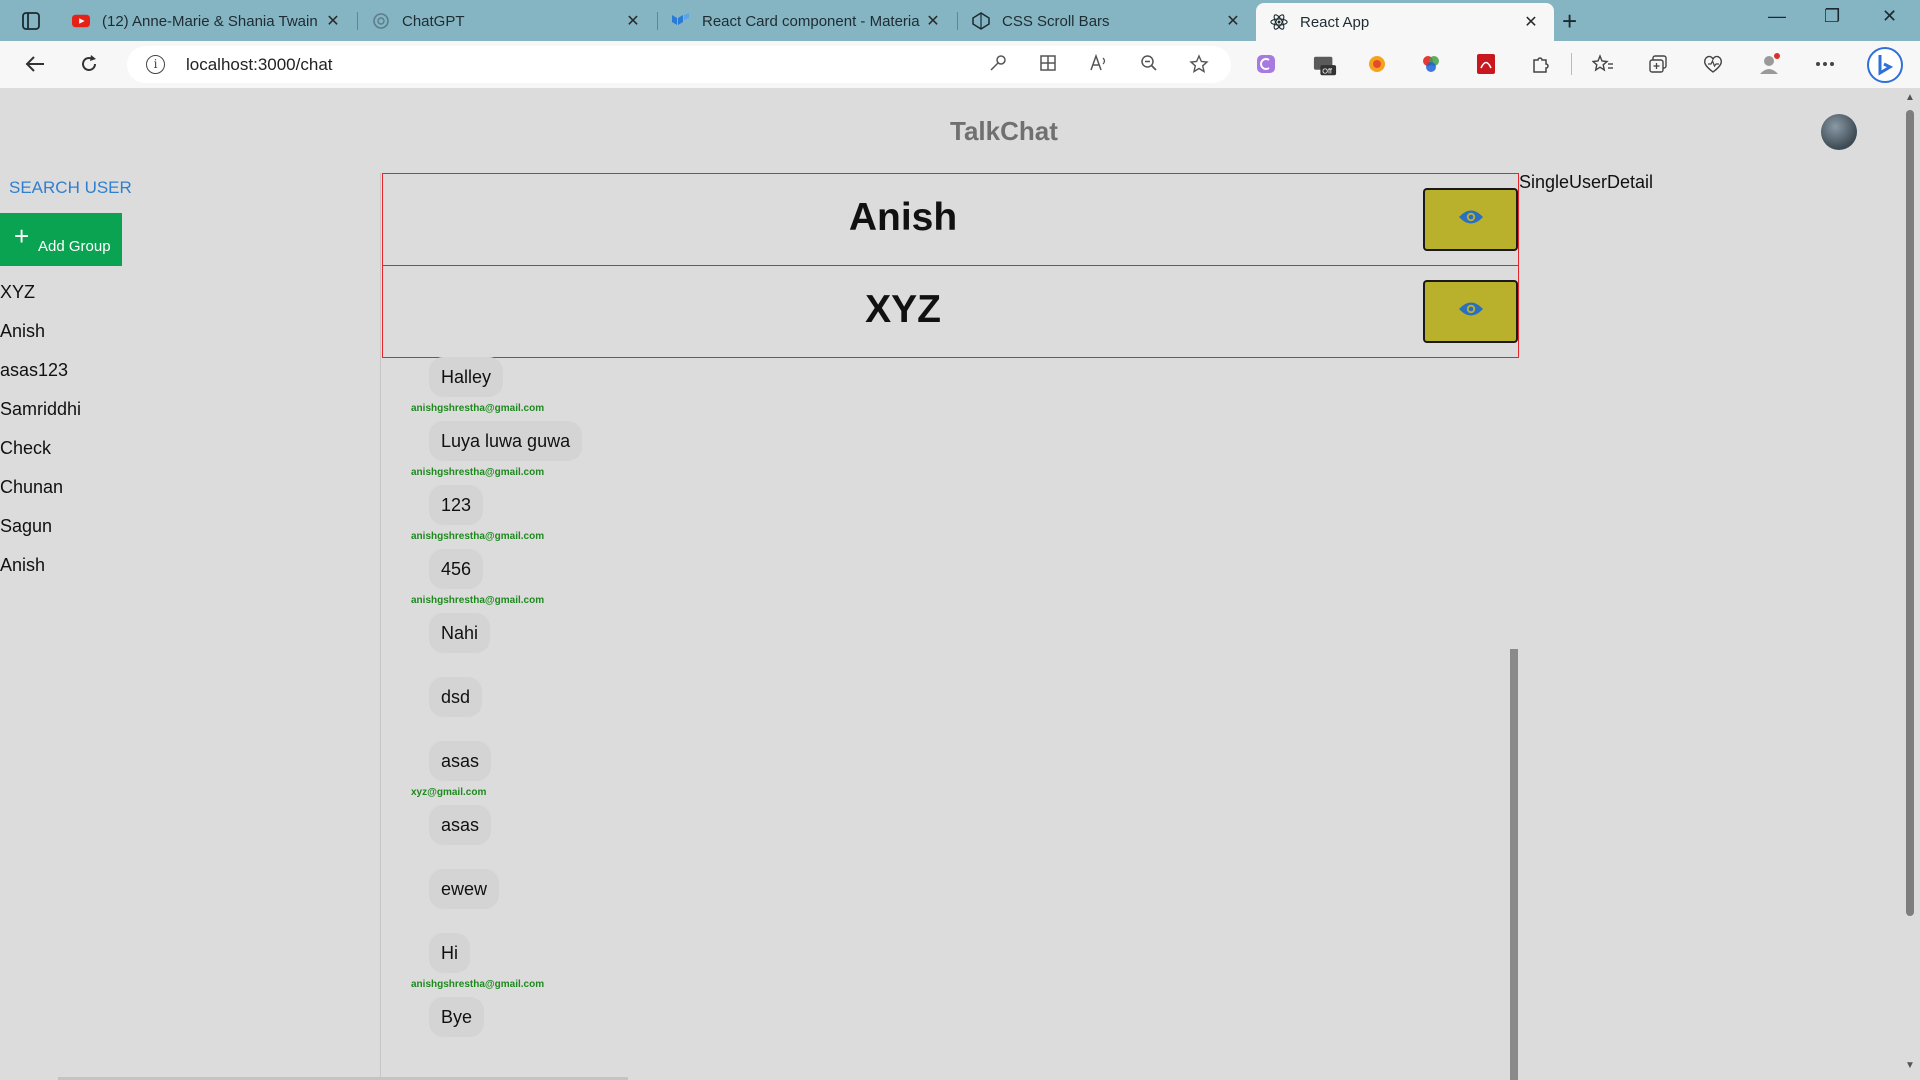  I want to click on message-item: Bye, so click(941, 1029).